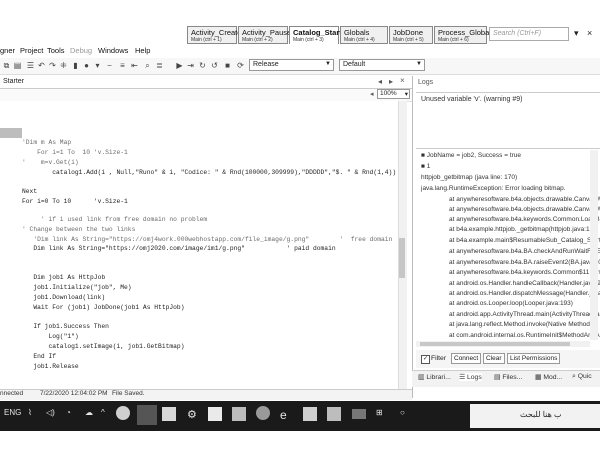 The height and width of the screenshot is (450, 600). What do you see at coordinates (576, 33) in the screenshot?
I see `tabs-dropdown-button: ▾` at bounding box center [576, 33].